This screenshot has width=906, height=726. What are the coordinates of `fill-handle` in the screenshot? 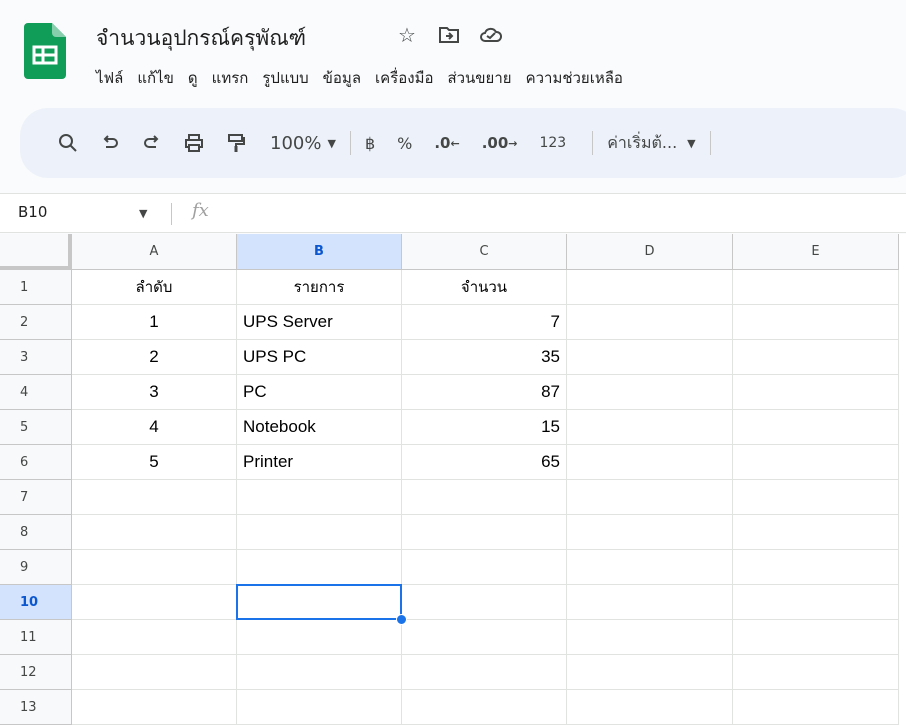 It's located at (401, 619).